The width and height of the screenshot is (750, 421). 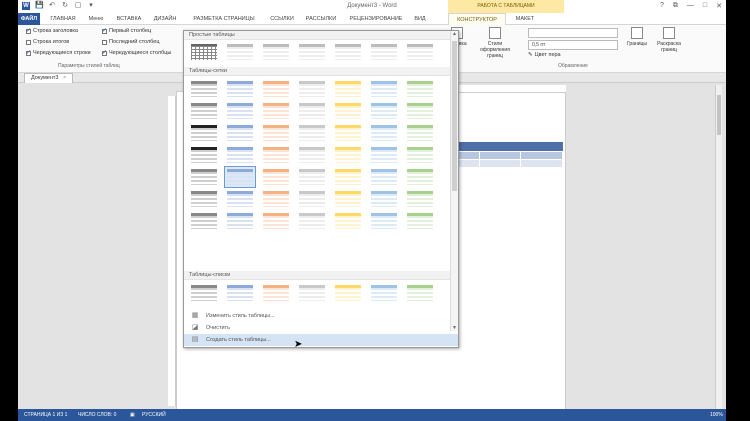 I want to click on close-icon: ✕, so click(x=719, y=6).